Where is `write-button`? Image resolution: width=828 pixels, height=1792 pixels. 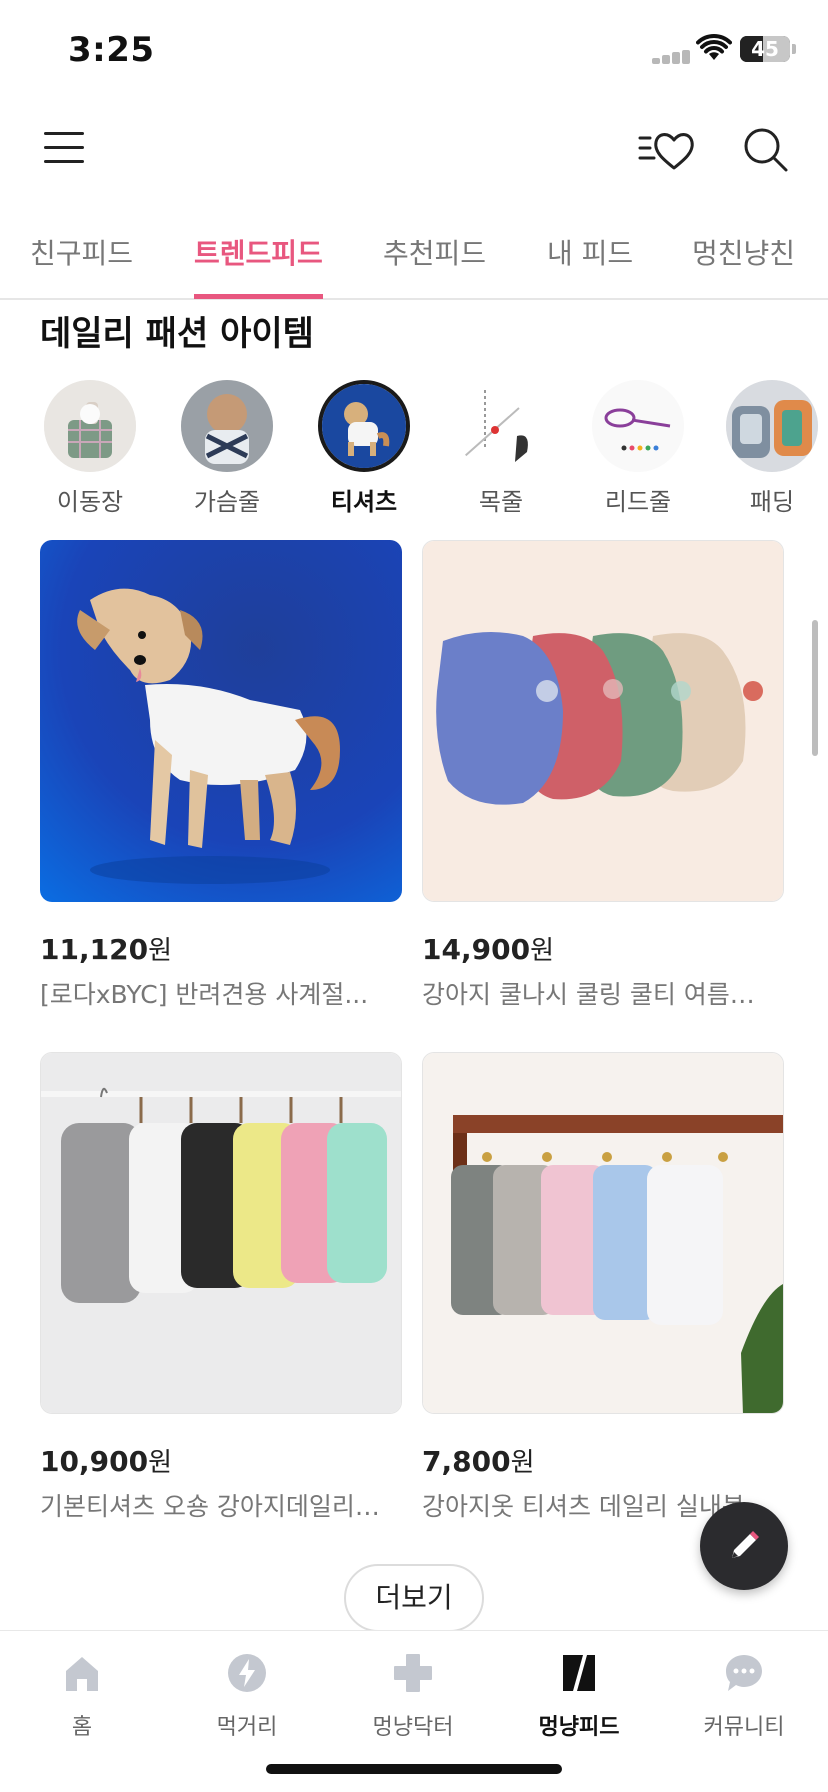
write-button is located at coordinates (744, 1546).